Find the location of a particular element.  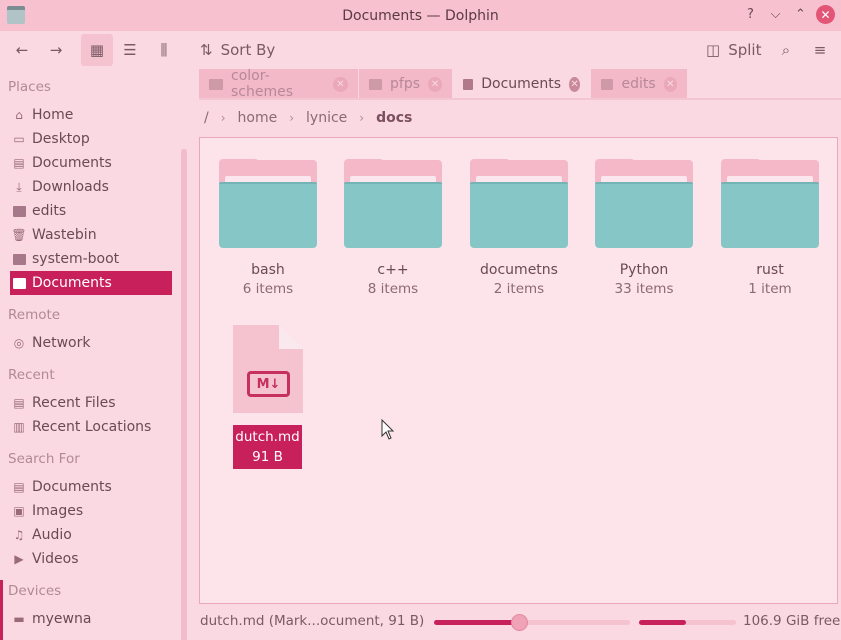

columns-icon: ⫼ is located at coordinates (164, 50).